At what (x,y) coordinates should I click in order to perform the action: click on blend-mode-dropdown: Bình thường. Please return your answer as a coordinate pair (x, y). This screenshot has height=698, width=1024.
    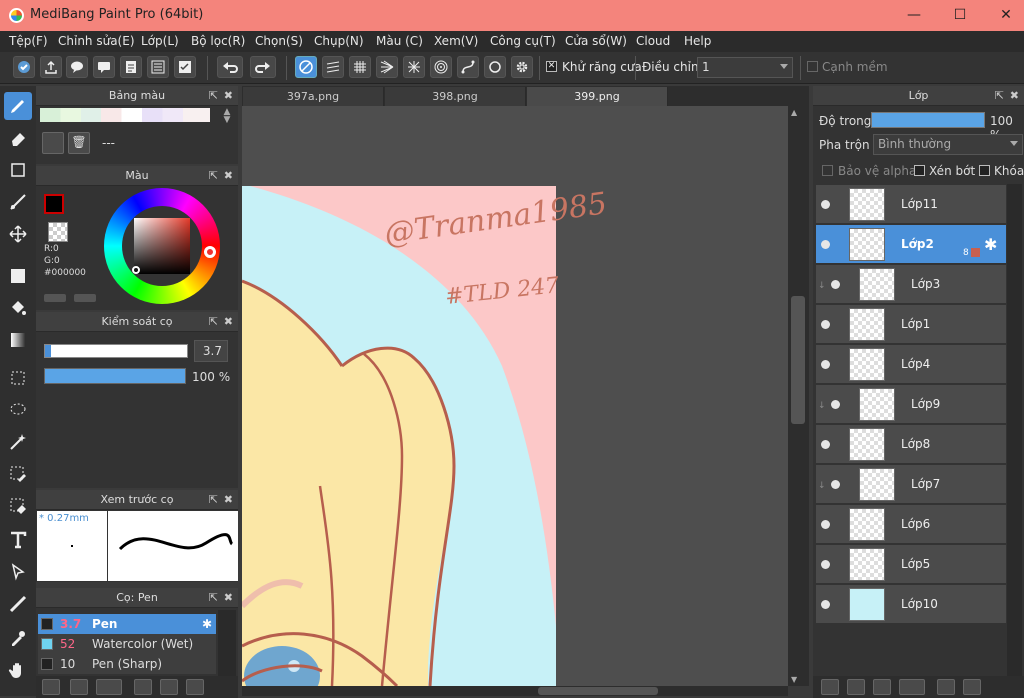
    Looking at the image, I should click on (948, 144).